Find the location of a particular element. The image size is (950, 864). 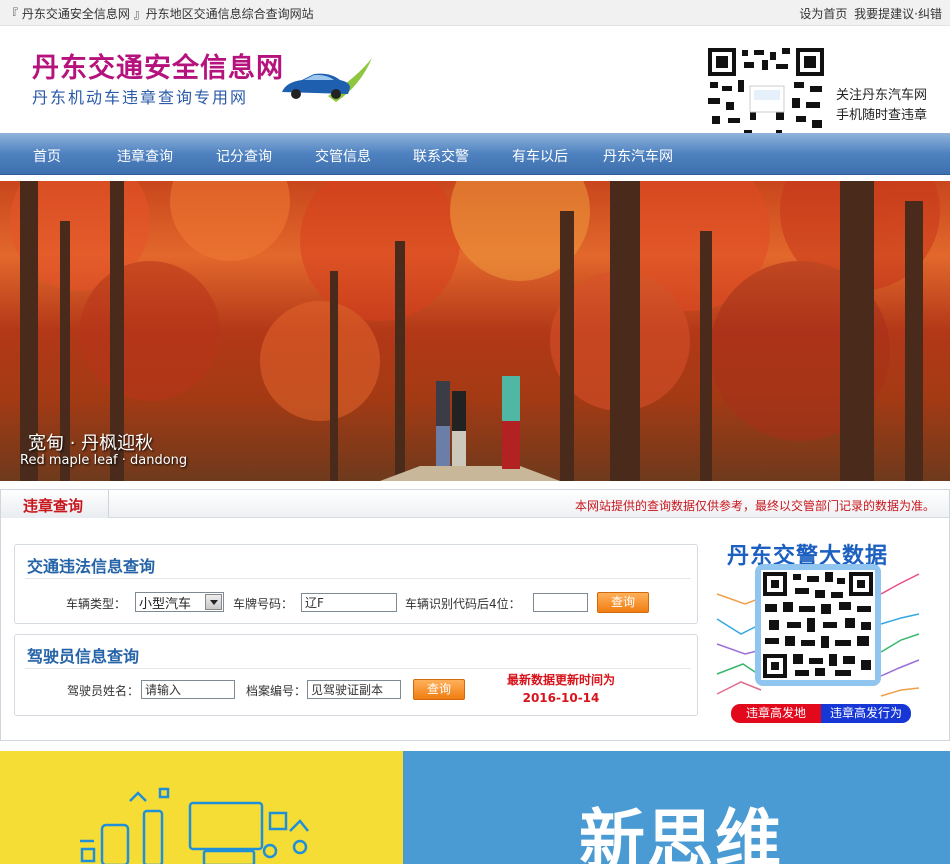

section-tab: 违章查询 is located at coordinates (55, 504).